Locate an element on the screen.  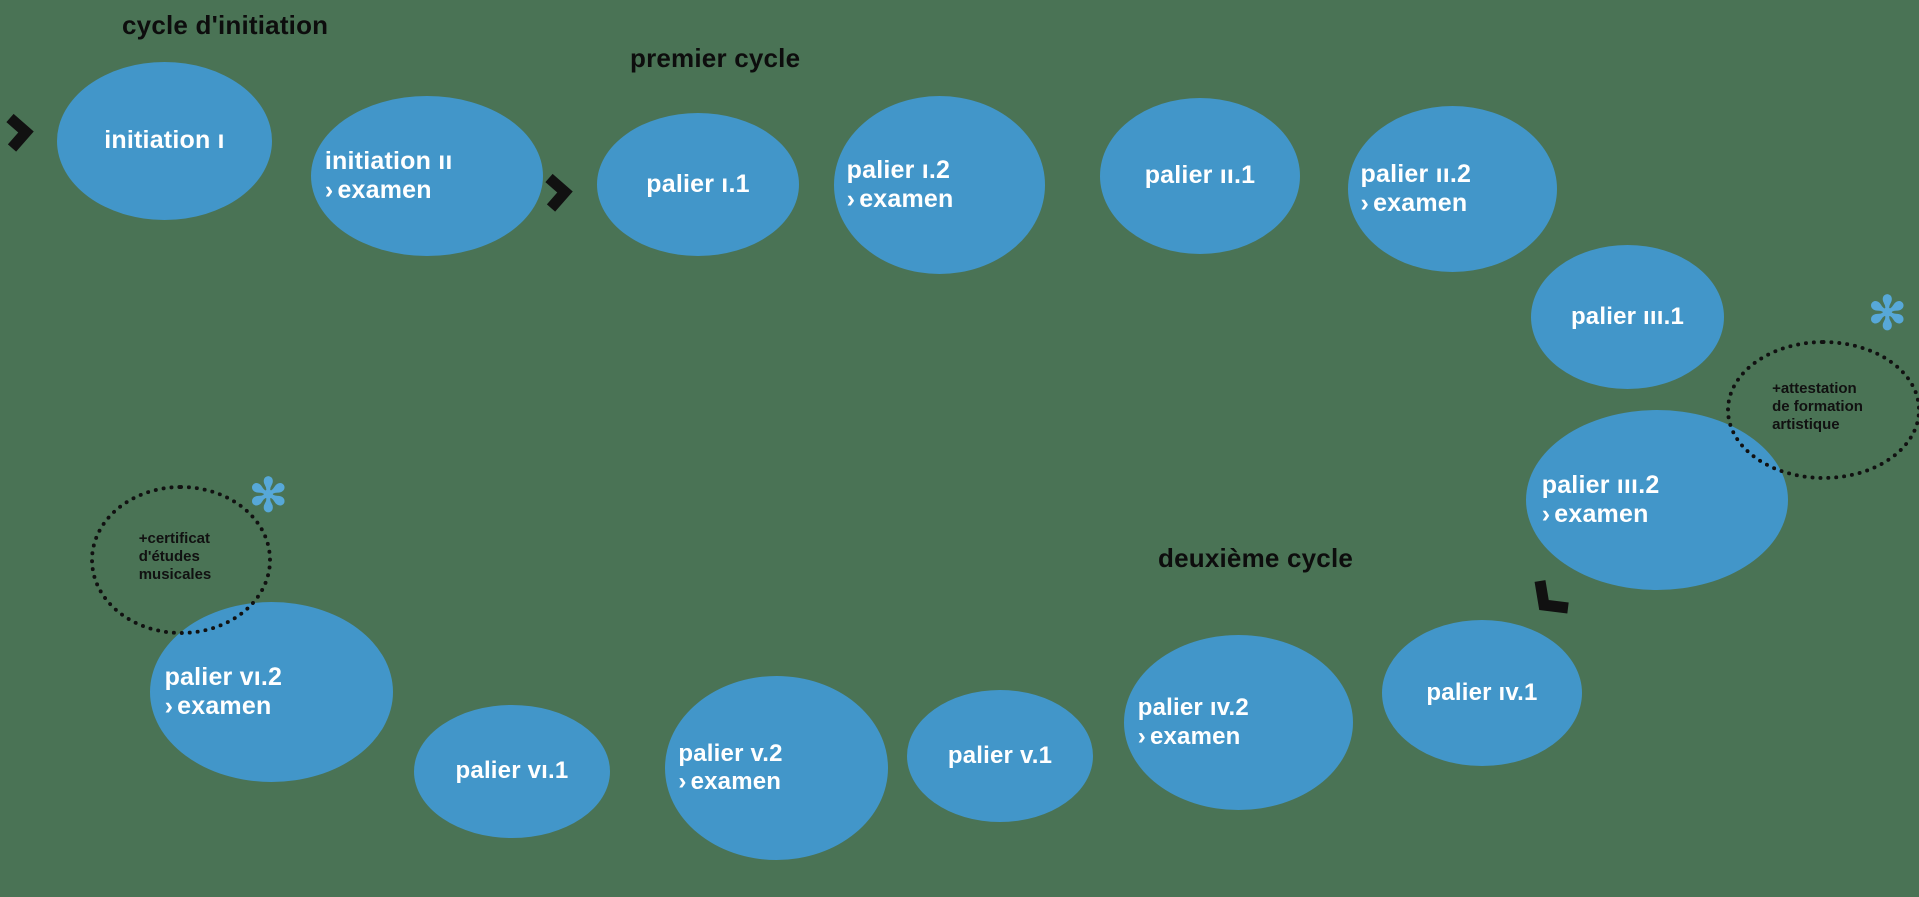
node-palier-iii-2-label: palier ııı.2 is located at coordinates (1600, 484).